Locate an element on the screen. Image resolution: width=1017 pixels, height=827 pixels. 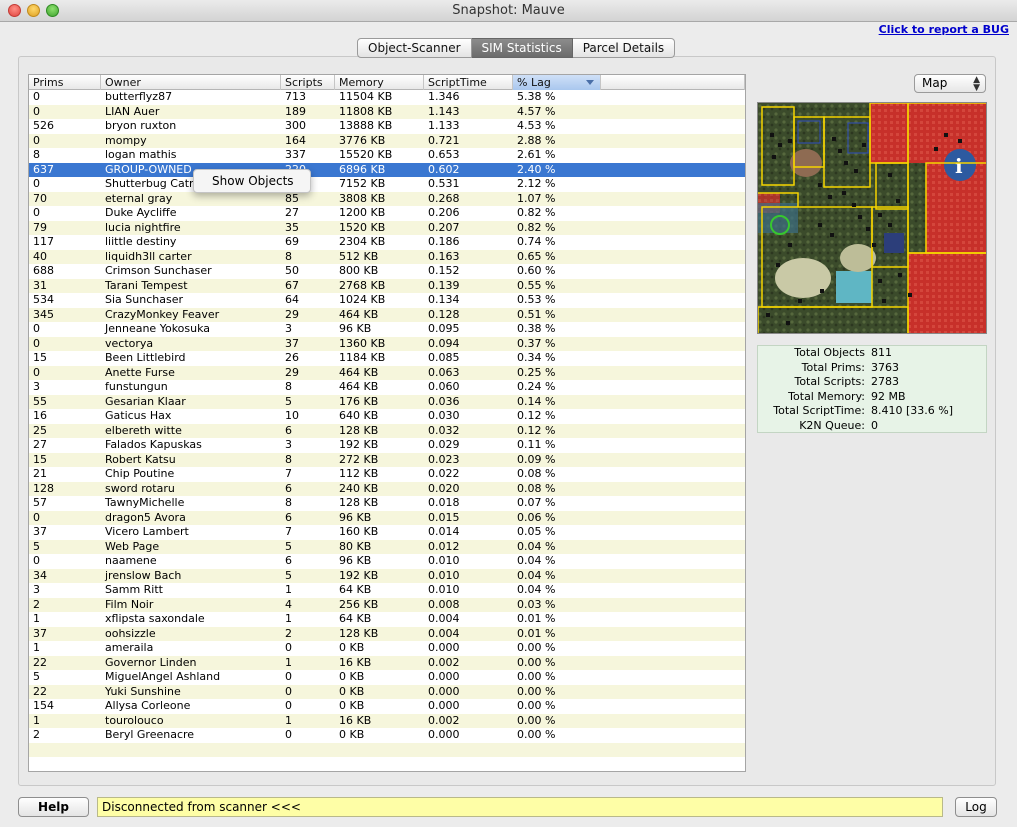
stat-total-prims: Total Prims: 3763 is located at coordinates (872, 368).